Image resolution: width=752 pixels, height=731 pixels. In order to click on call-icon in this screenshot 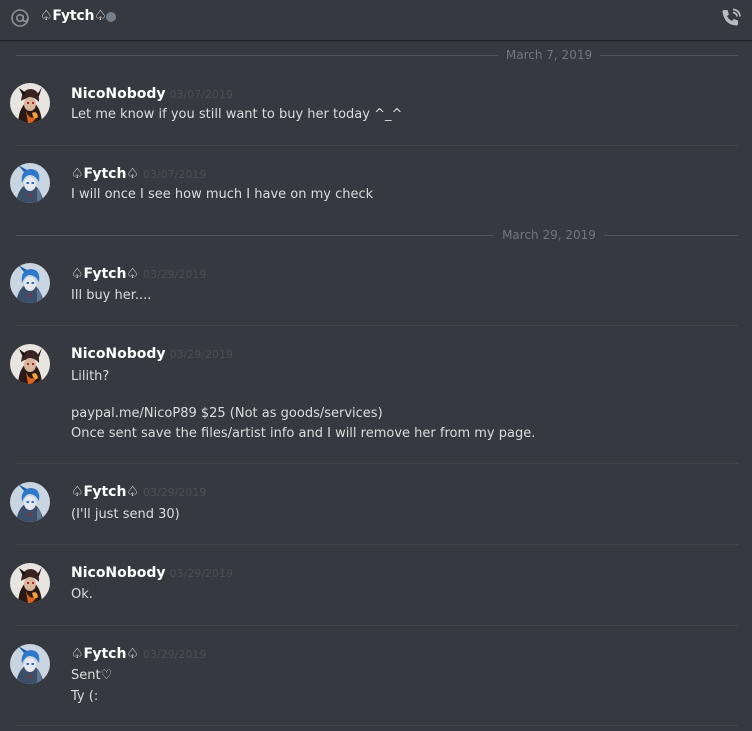, I will do `click(731, 18)`.